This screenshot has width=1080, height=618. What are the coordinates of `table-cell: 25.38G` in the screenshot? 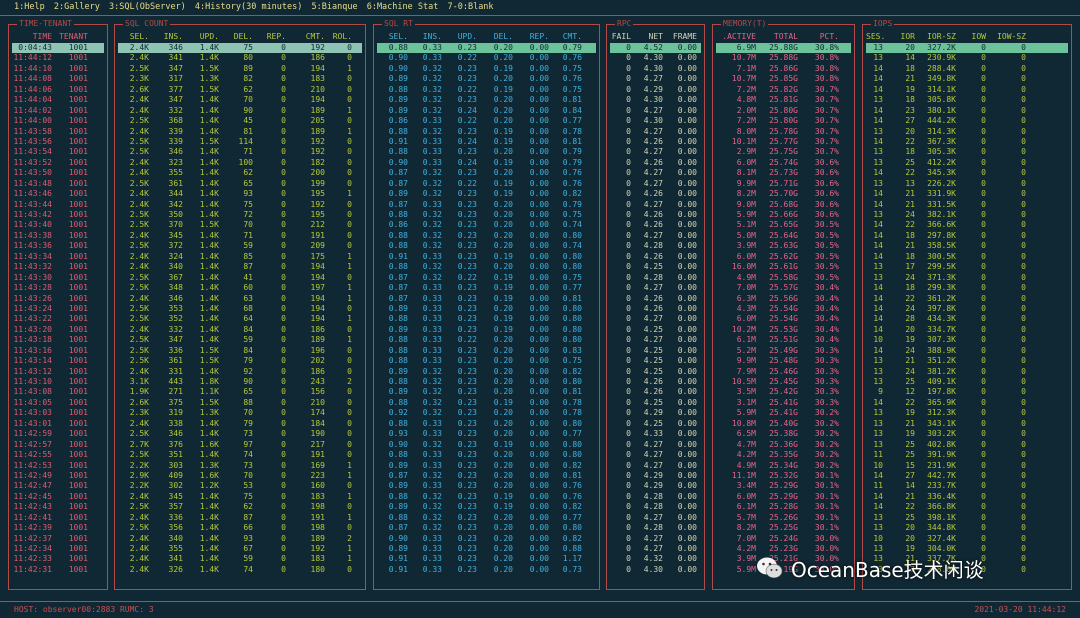 It's located at (783, 434).